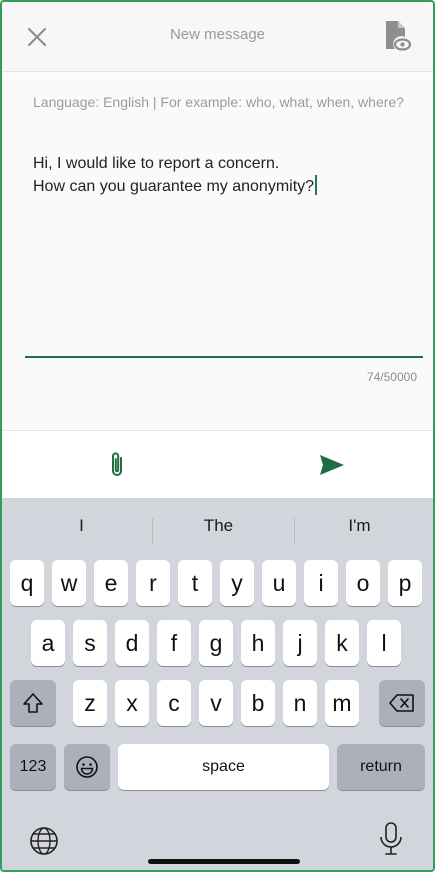 The width and height of the screenshot is (435, 872). I want to click on key-p: p, so click(405, 583).